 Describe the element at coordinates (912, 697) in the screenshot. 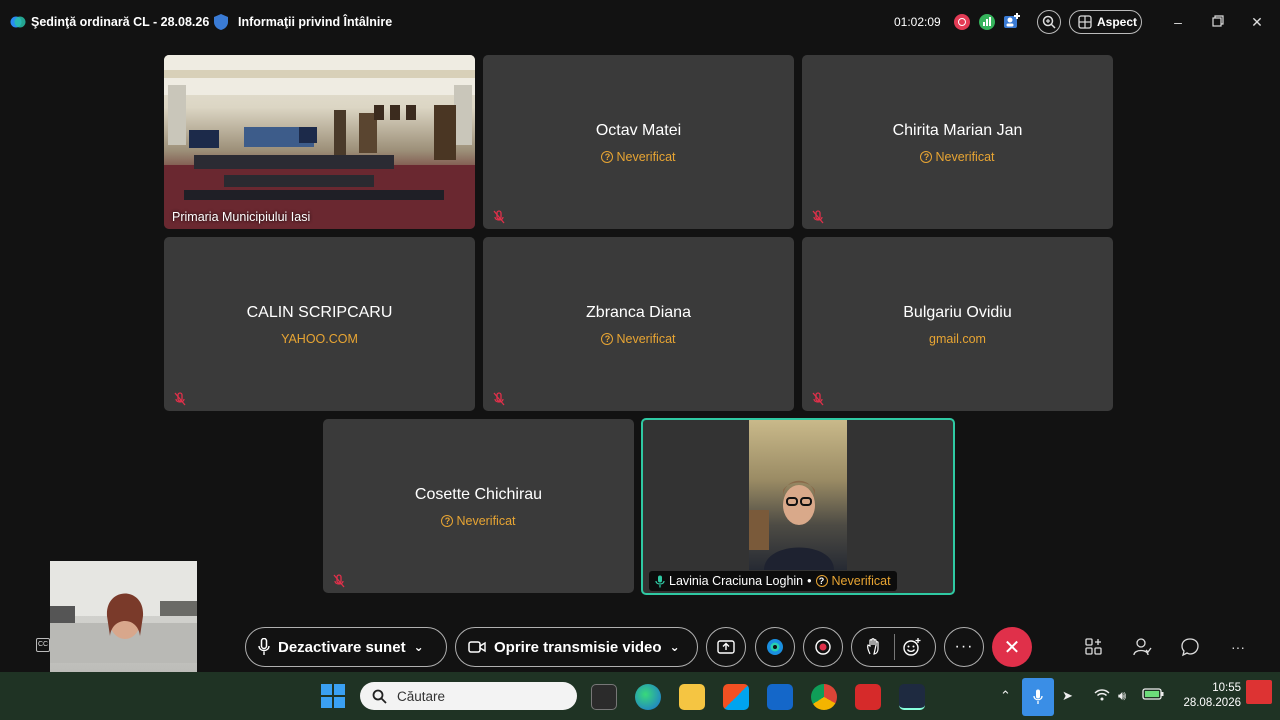

I see `webex-taskbar-icon` at that location.